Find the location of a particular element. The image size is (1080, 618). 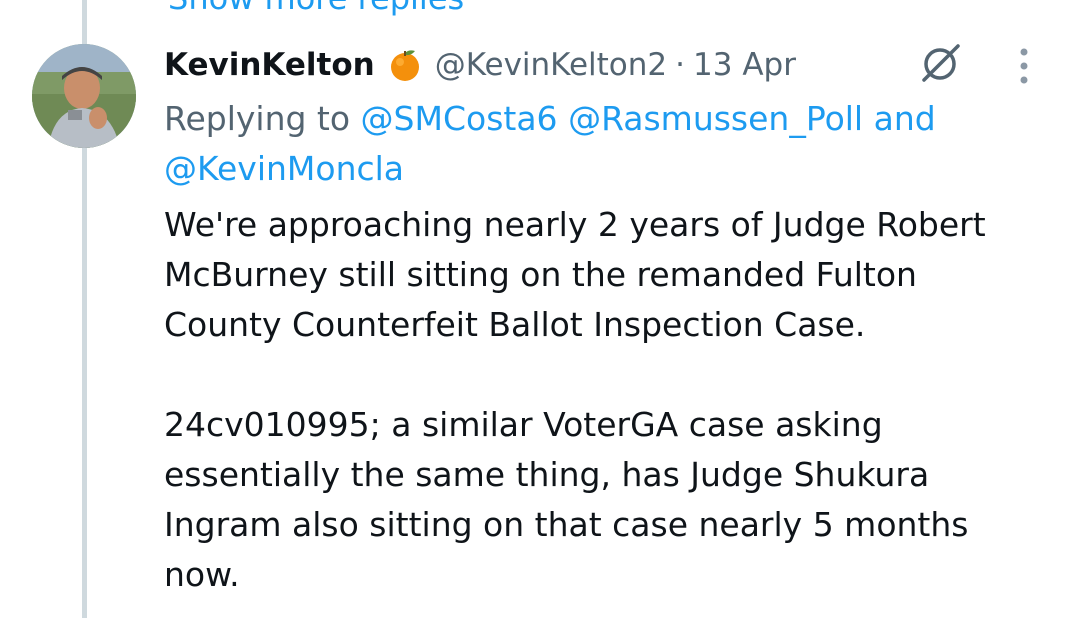

replying-to-label: Replying to is located at coordinates (257, 118).